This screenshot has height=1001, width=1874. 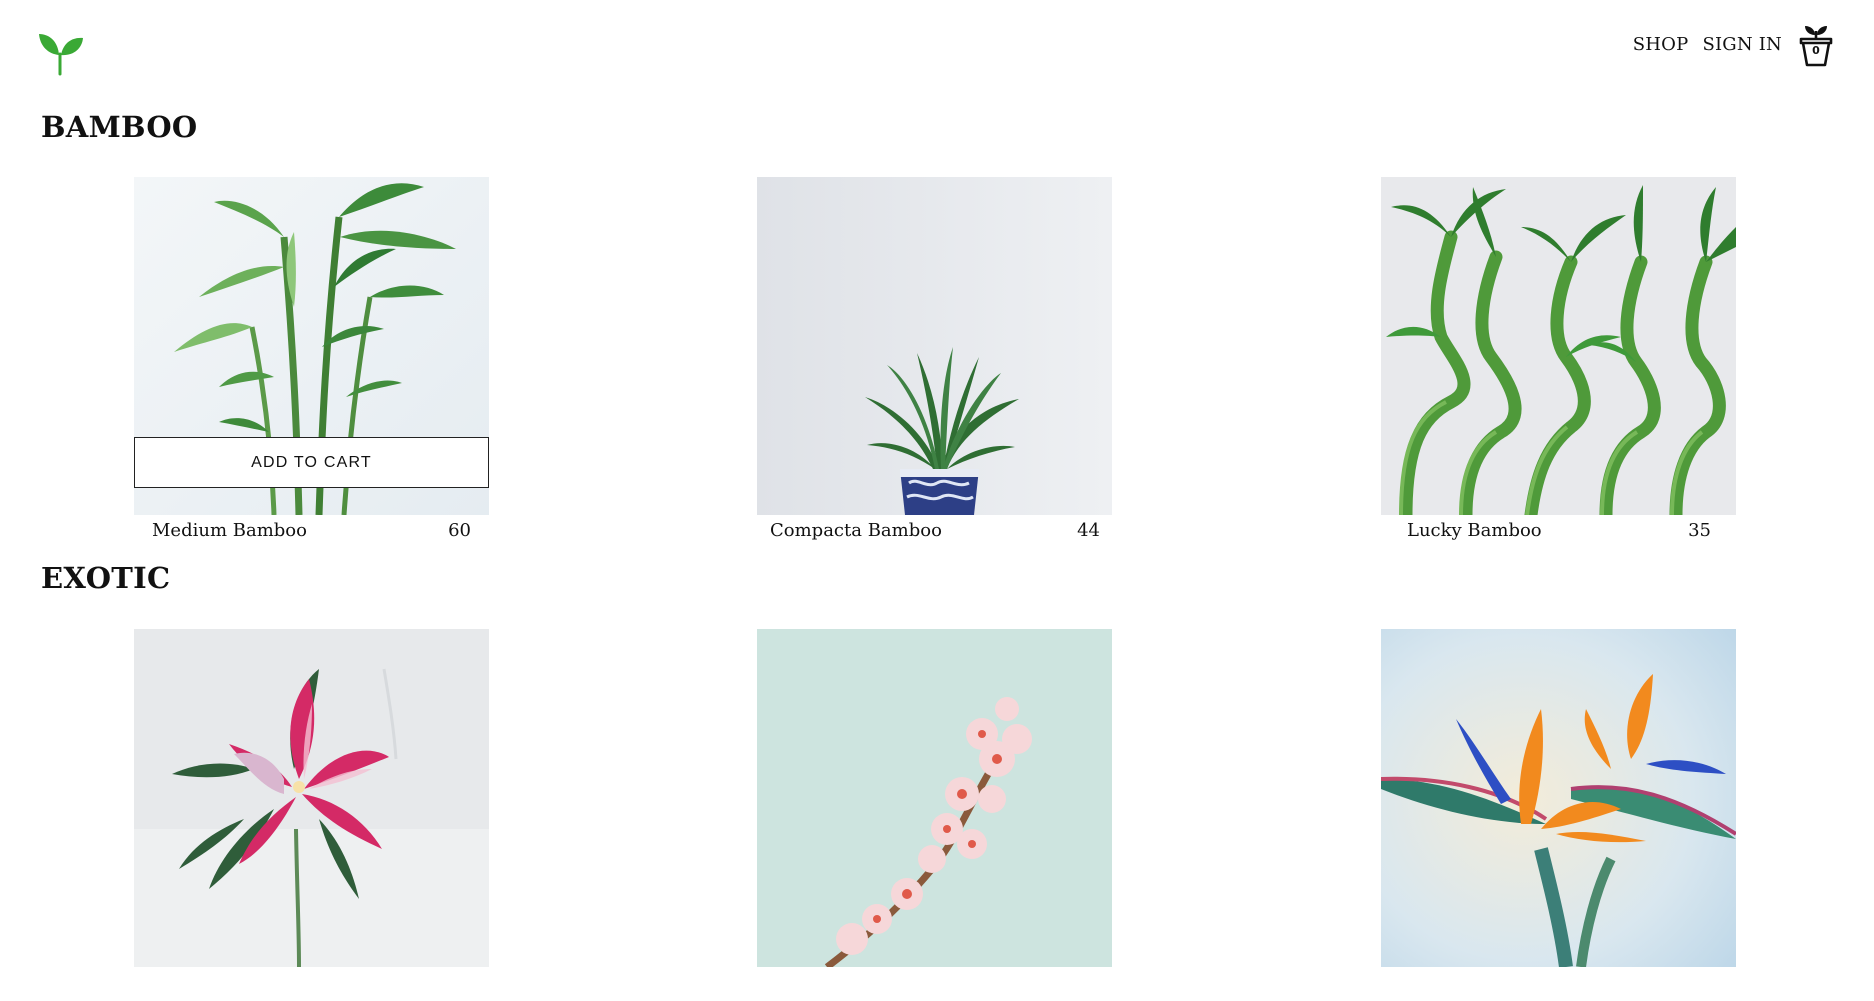 What do you see at coordinates (61, 53) in the screenshot?
I see `sprout-logo-icon` at bounding box center [61, 53].